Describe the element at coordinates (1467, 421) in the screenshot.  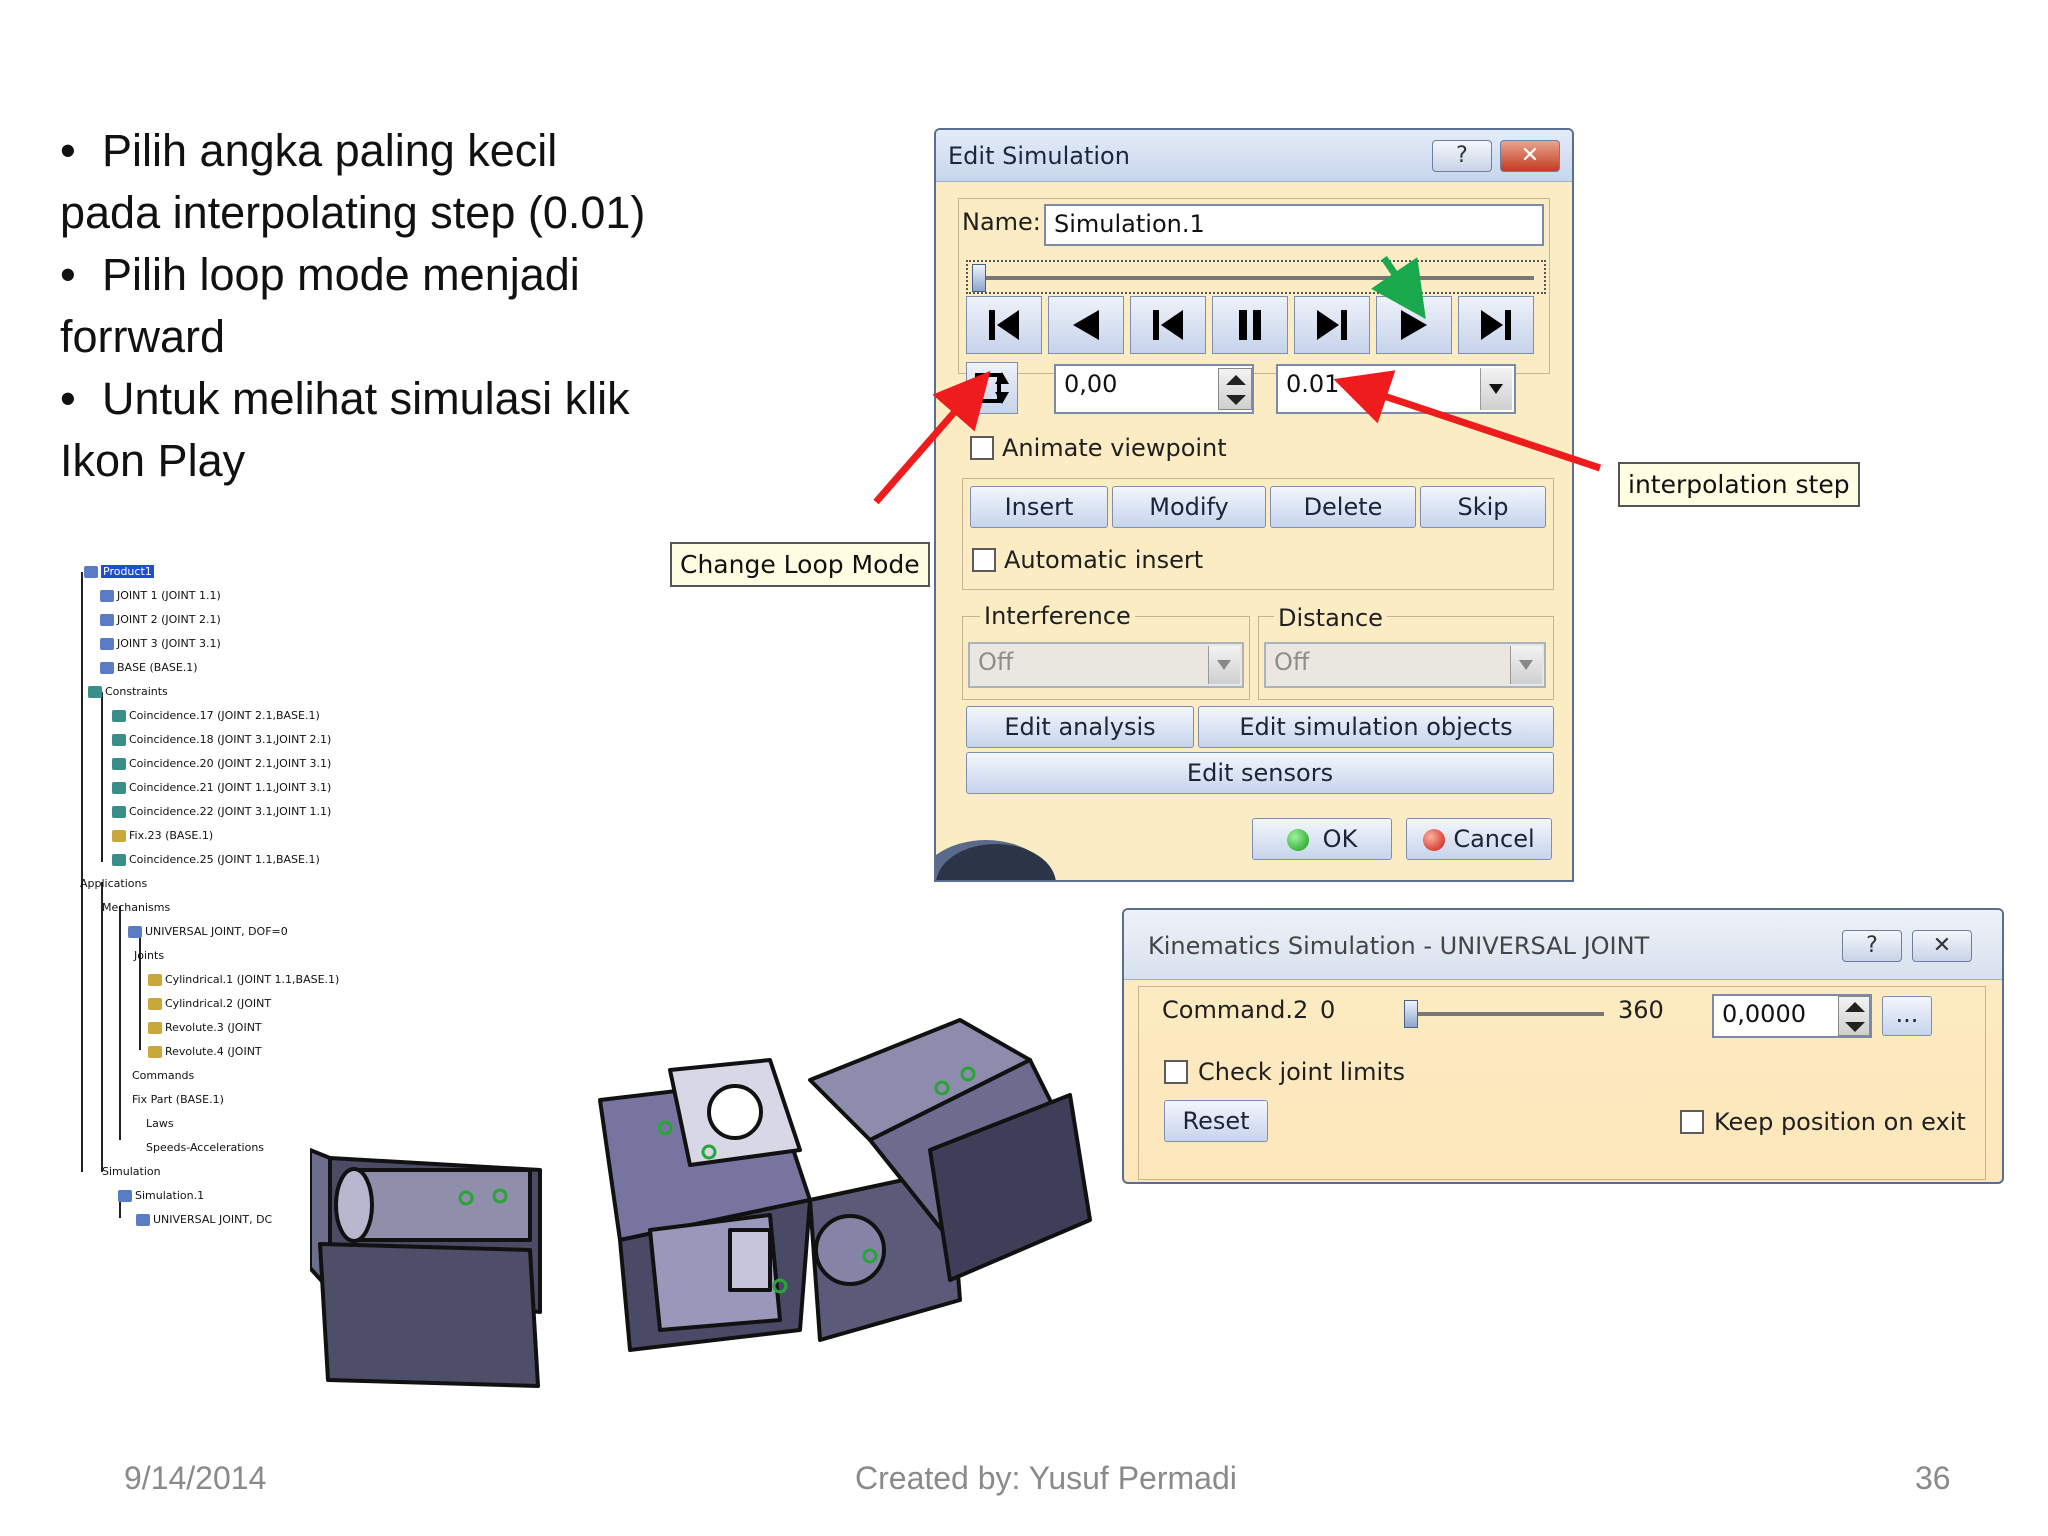
I see `arrow-to-interpolation-step` at that location.